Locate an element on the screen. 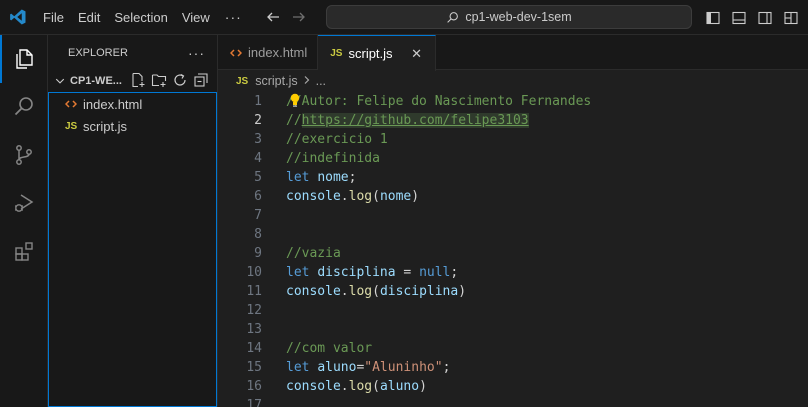  code-line: 13 is located at coordinates (513, 329).